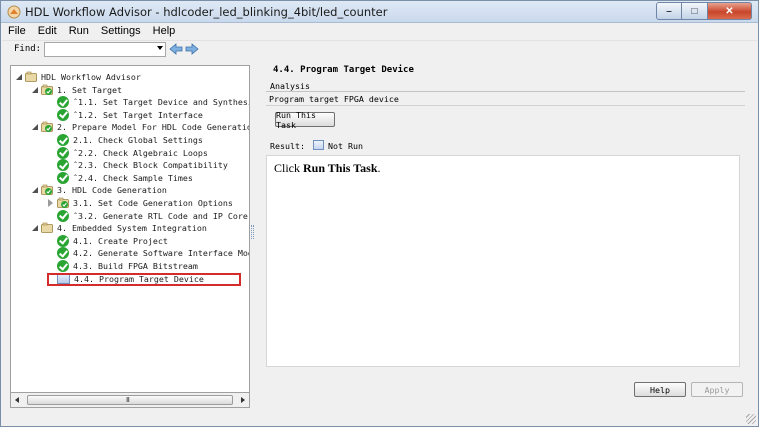 Image resolution: width=759 pixels, height=427 pixels. I want to click on scroll-left-arrow-icon, so click(17, 400).